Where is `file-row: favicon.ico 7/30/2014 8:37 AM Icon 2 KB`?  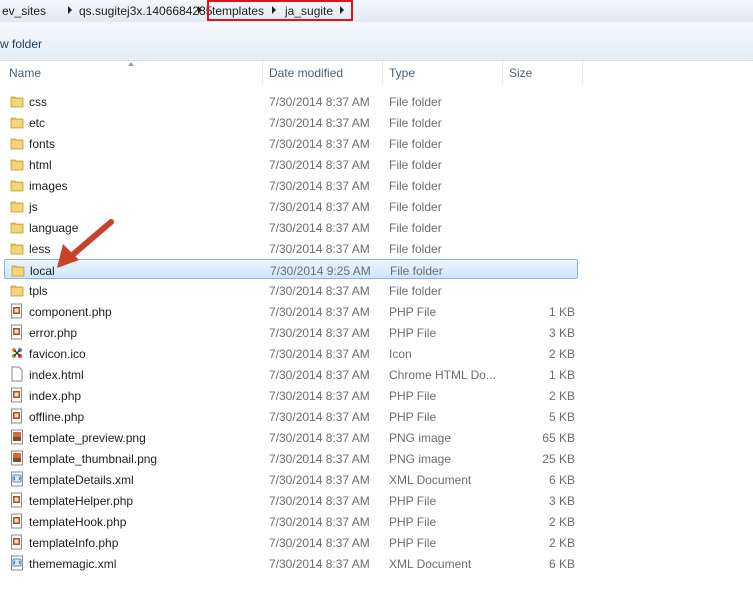
file-row: favicon.ico 7/30/2014 8:37 AM Icon 2 KB is located at coordinates (291, 353).